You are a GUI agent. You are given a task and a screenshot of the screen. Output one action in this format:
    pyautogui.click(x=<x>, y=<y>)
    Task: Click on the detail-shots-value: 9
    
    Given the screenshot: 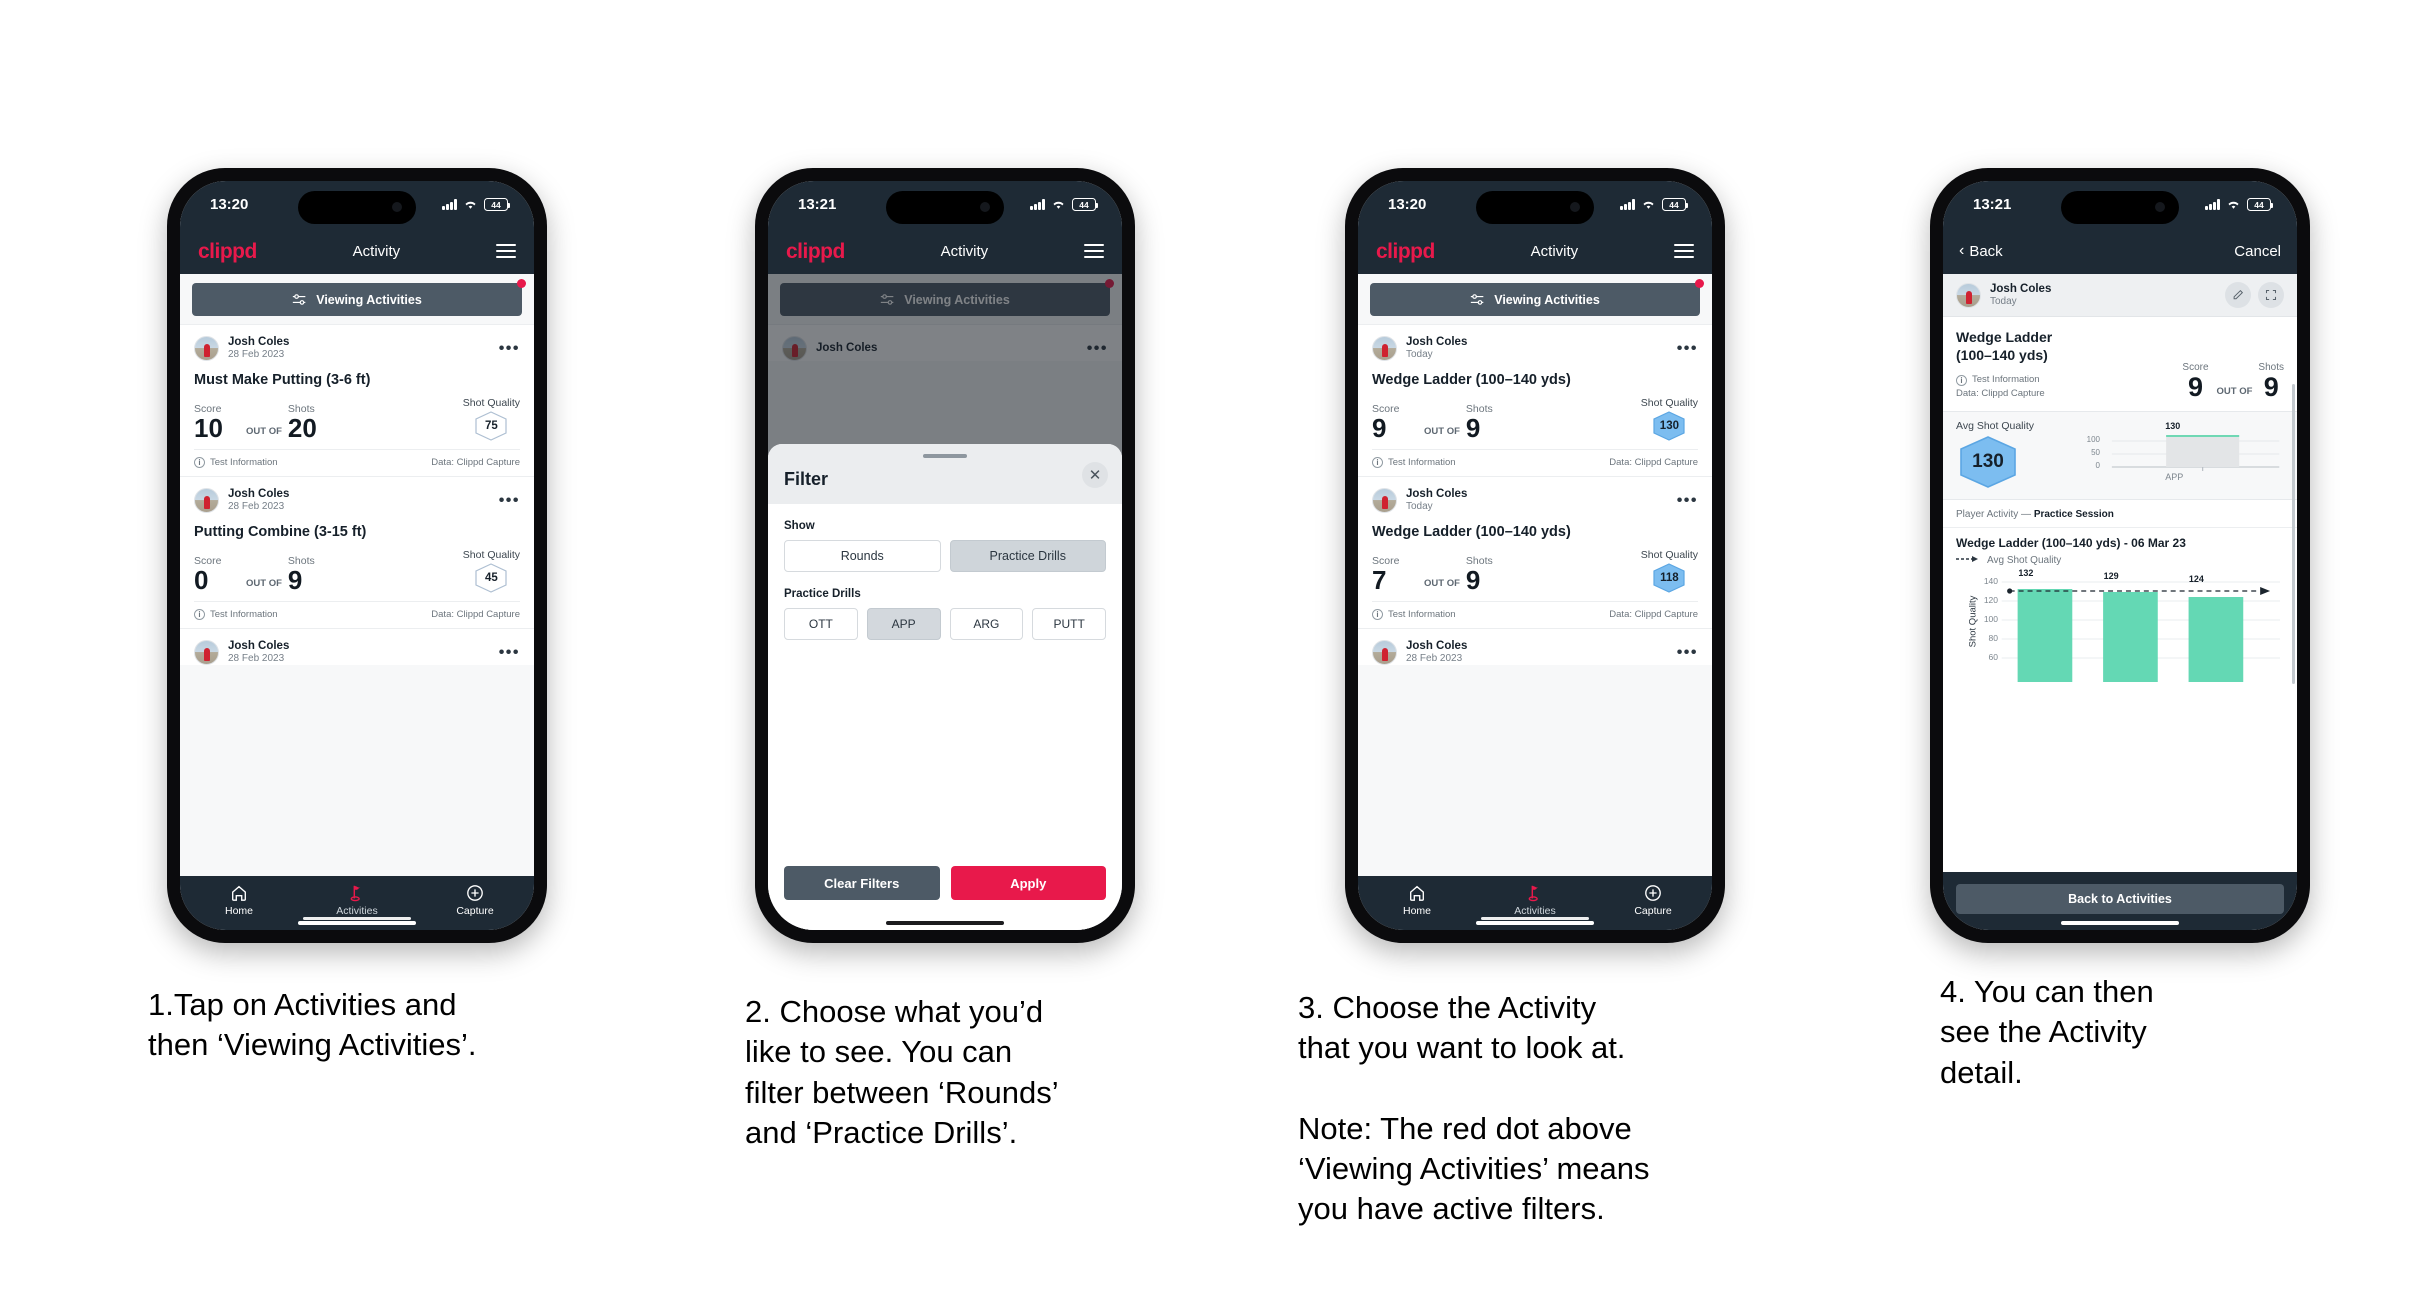 What is the action you would take?
    pyautogui.click(x=2271, y=387)
    